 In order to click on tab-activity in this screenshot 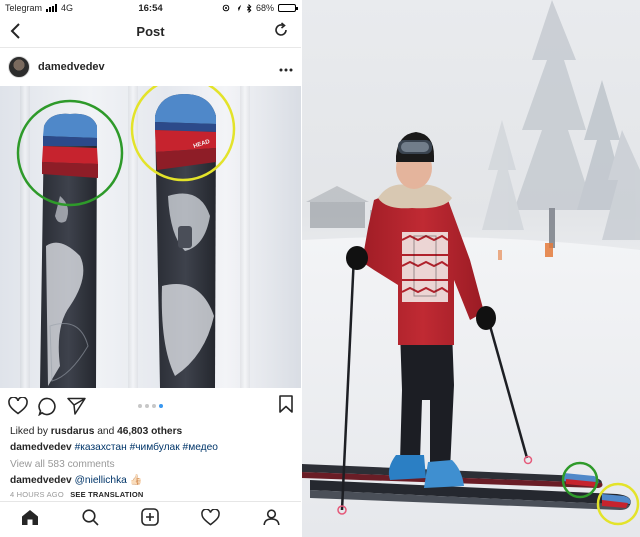, I will do `click(211, 519)`.